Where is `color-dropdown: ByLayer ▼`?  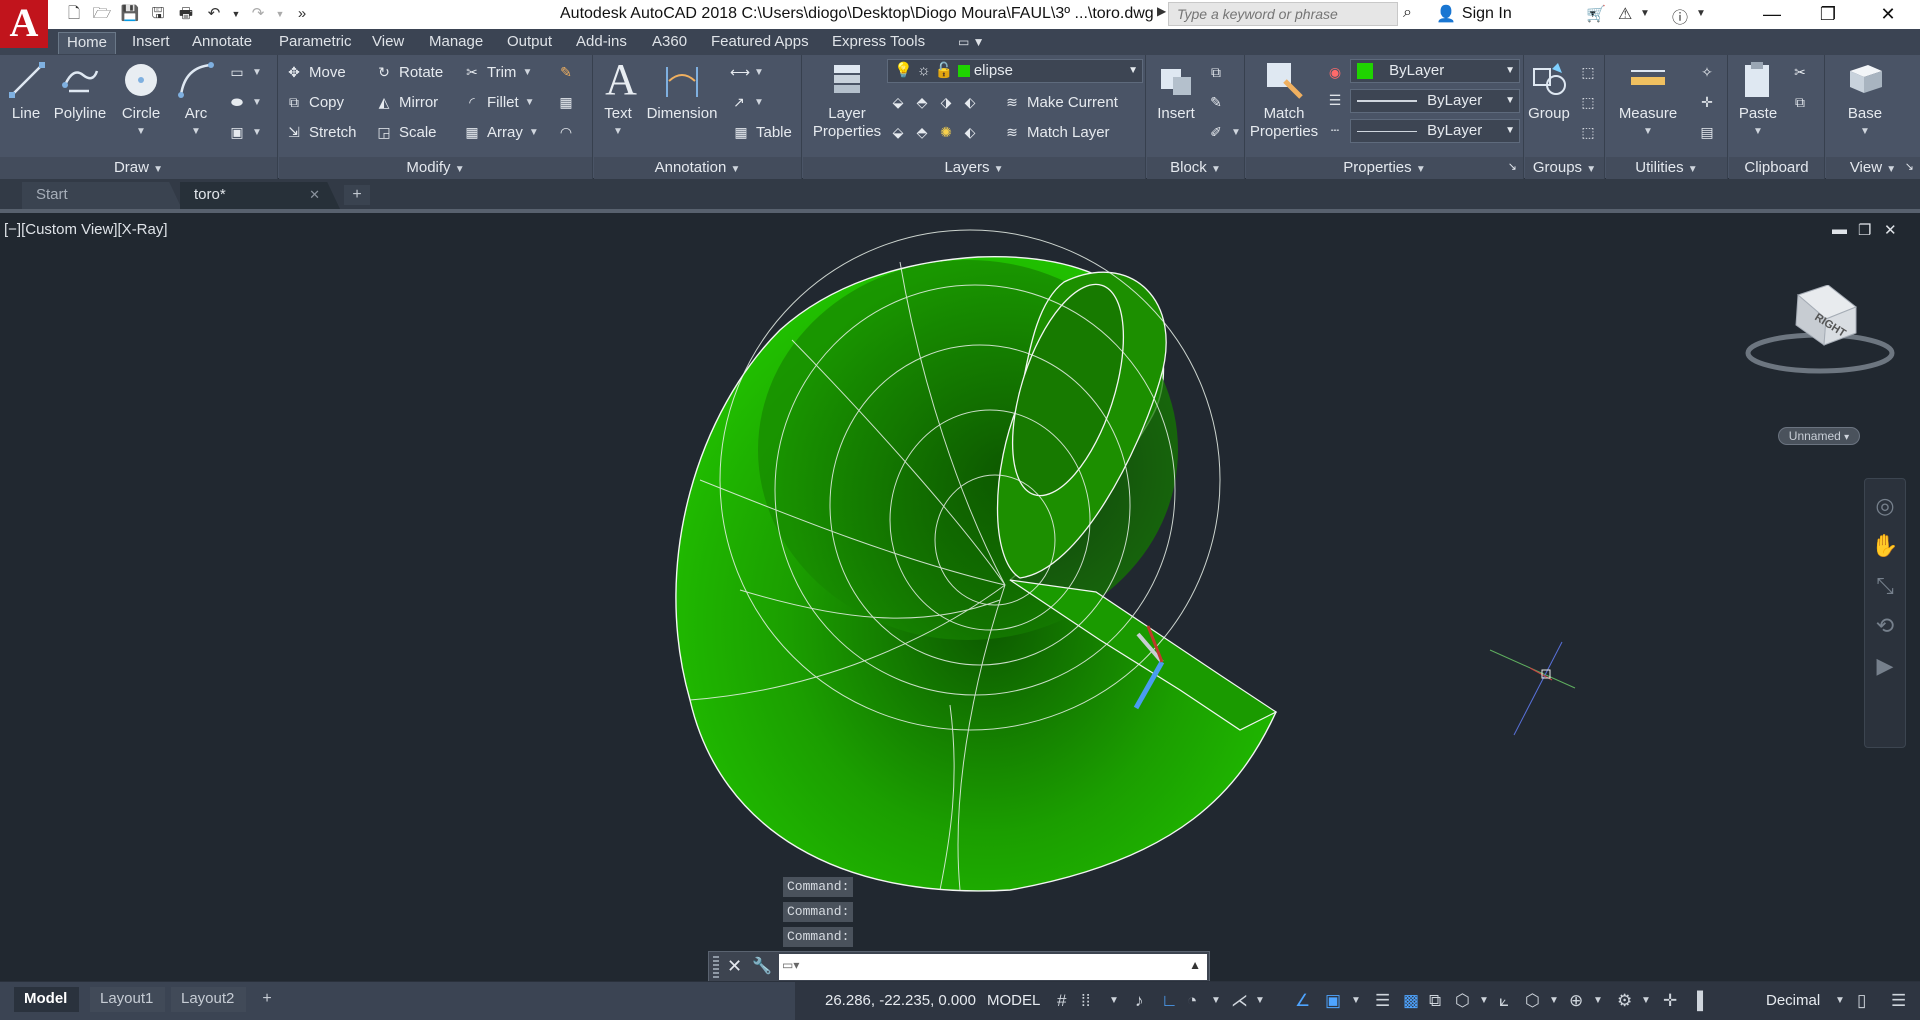
color-dropdown: ByLayer ▼ is located at coordinates (1435, 71).